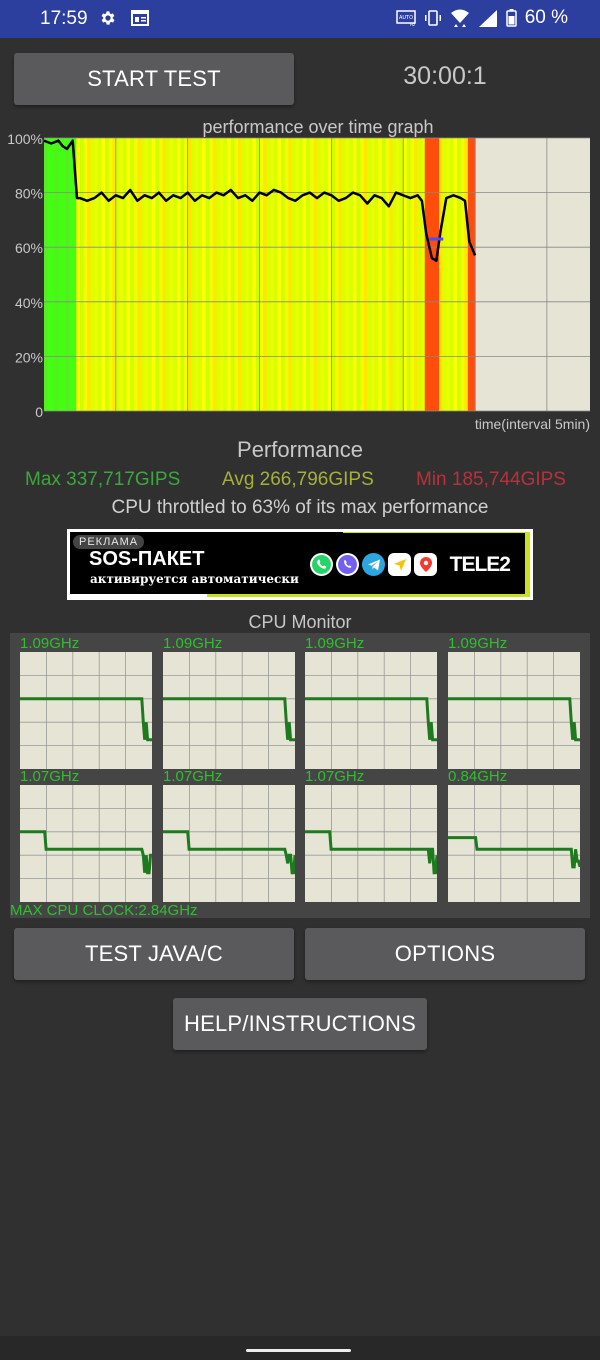 The image size is (600, 1360). I want to click on telegram-icon, so click(373, 564).